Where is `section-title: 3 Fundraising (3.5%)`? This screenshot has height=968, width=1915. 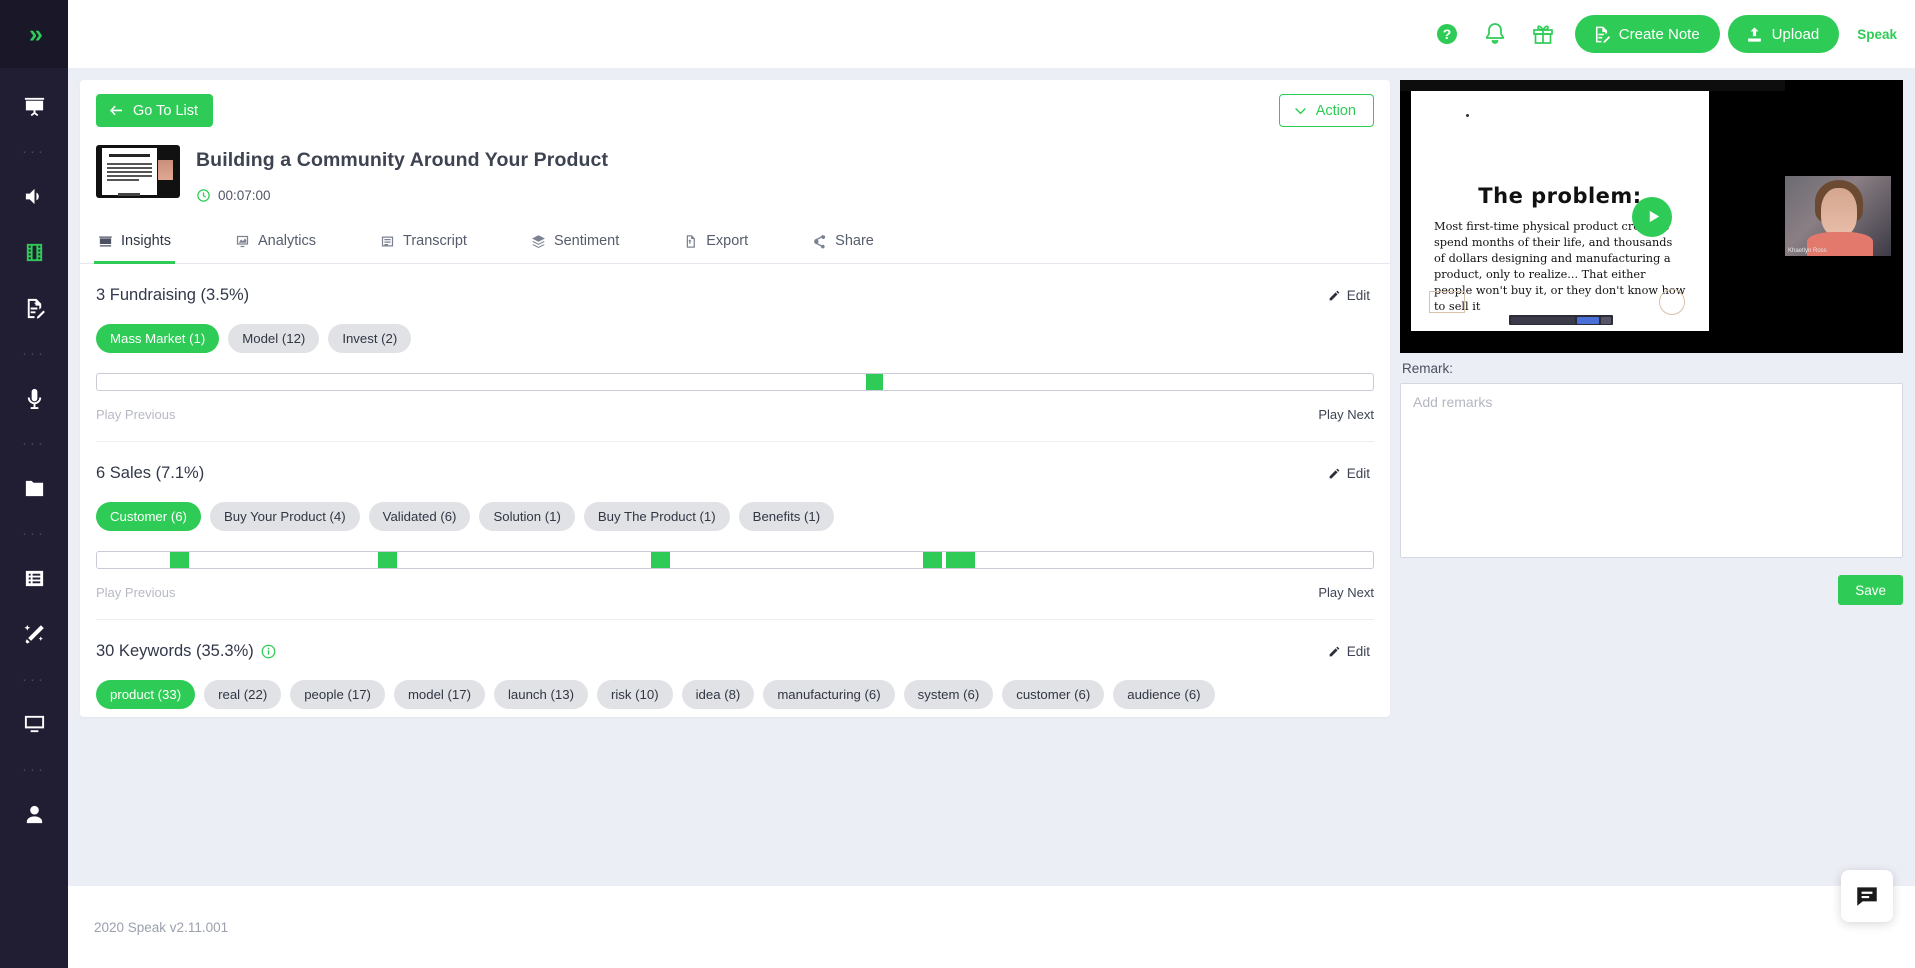 section-title: 3 Fundraising (3.5%) is located at coordinates (173, 295).